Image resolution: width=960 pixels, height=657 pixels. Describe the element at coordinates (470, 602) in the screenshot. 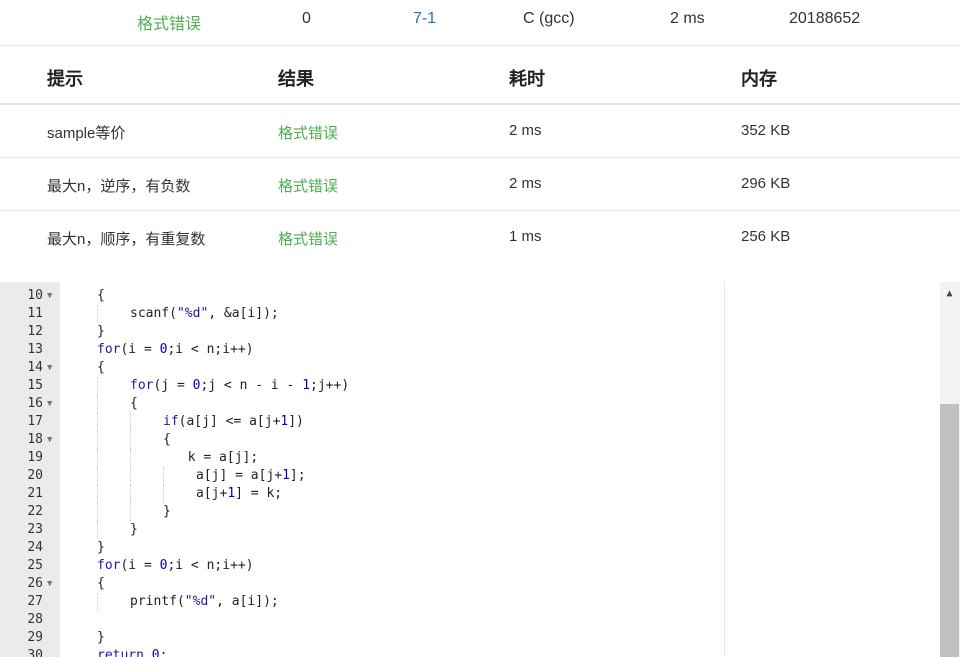

I see `code-line: 27 printf("%d", a[i]);` at that location.